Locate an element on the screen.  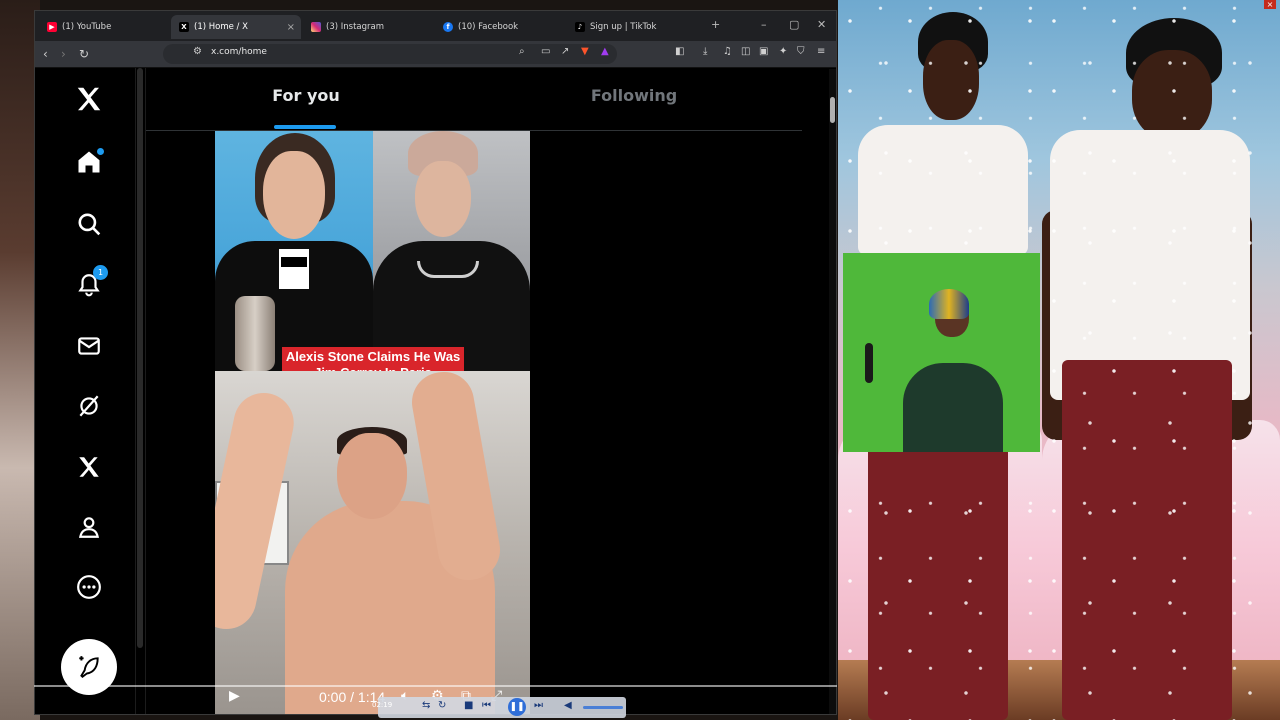
tab-instagram: (3) Instagram is located at coordinates (368, 27).